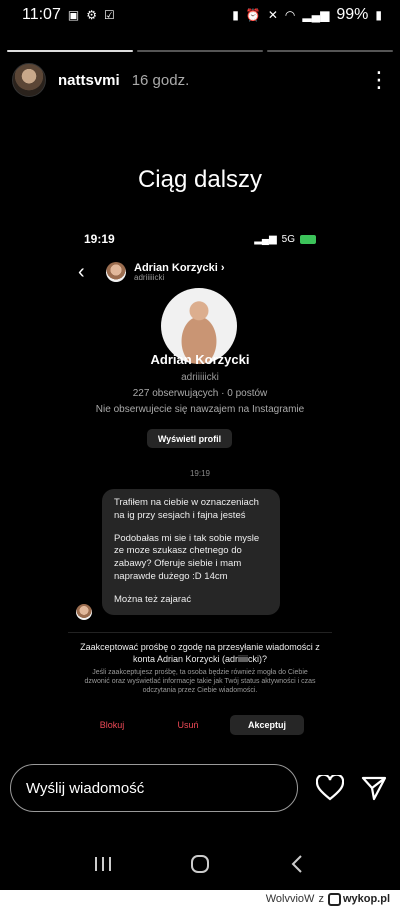  I want to click on reply-bar, so click(200, 788).